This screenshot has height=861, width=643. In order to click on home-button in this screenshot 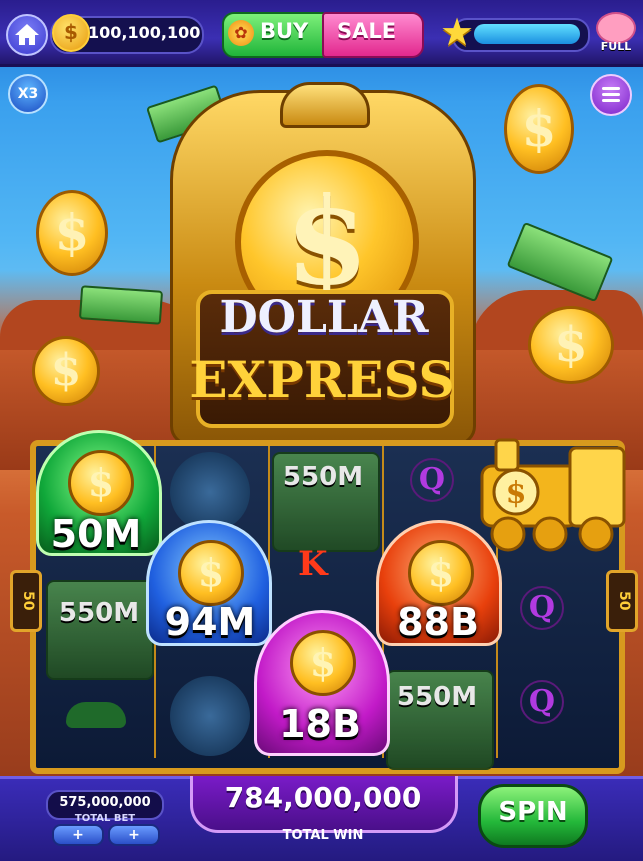, I will do `click(27, 35)`.